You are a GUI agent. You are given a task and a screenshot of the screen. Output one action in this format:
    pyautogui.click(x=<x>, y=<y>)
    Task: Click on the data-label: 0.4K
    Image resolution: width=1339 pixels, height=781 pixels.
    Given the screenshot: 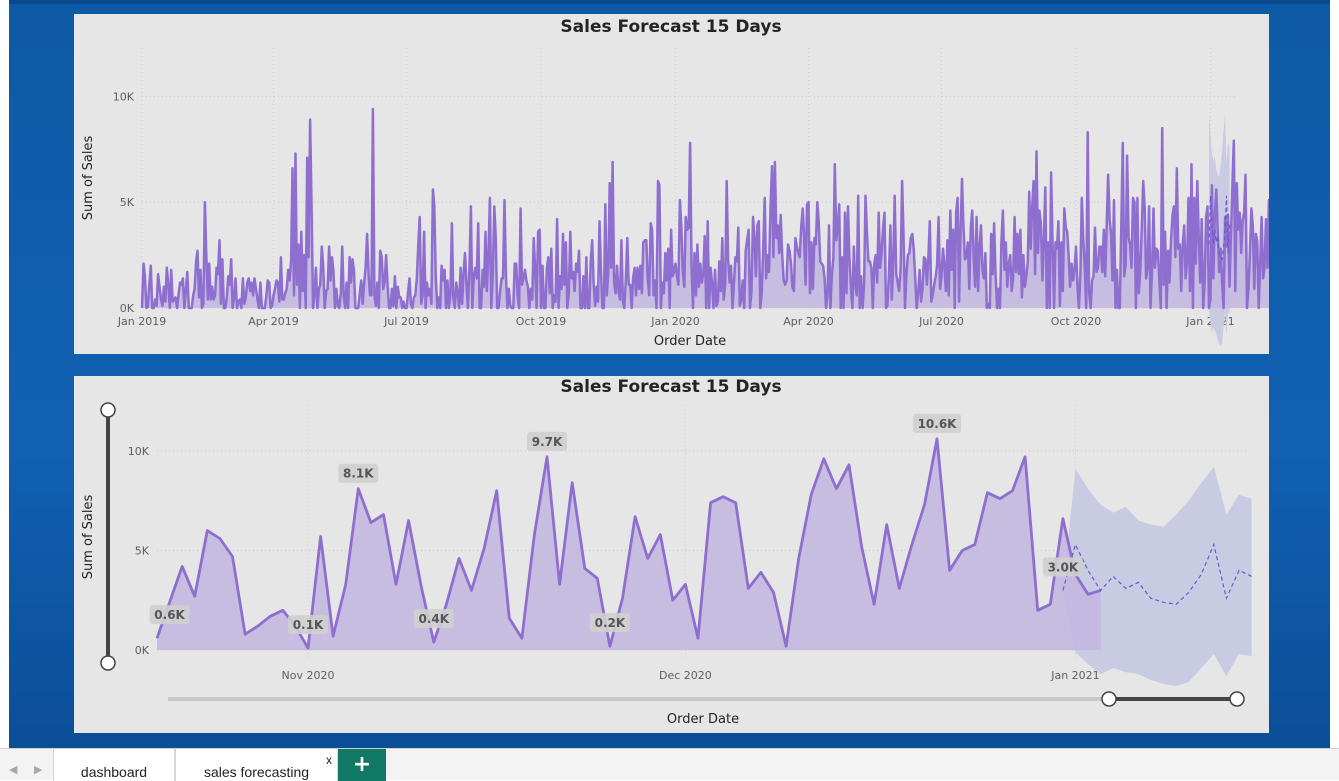 What is the action you would take?
    pyautogui.click(x=434, y=619)
    